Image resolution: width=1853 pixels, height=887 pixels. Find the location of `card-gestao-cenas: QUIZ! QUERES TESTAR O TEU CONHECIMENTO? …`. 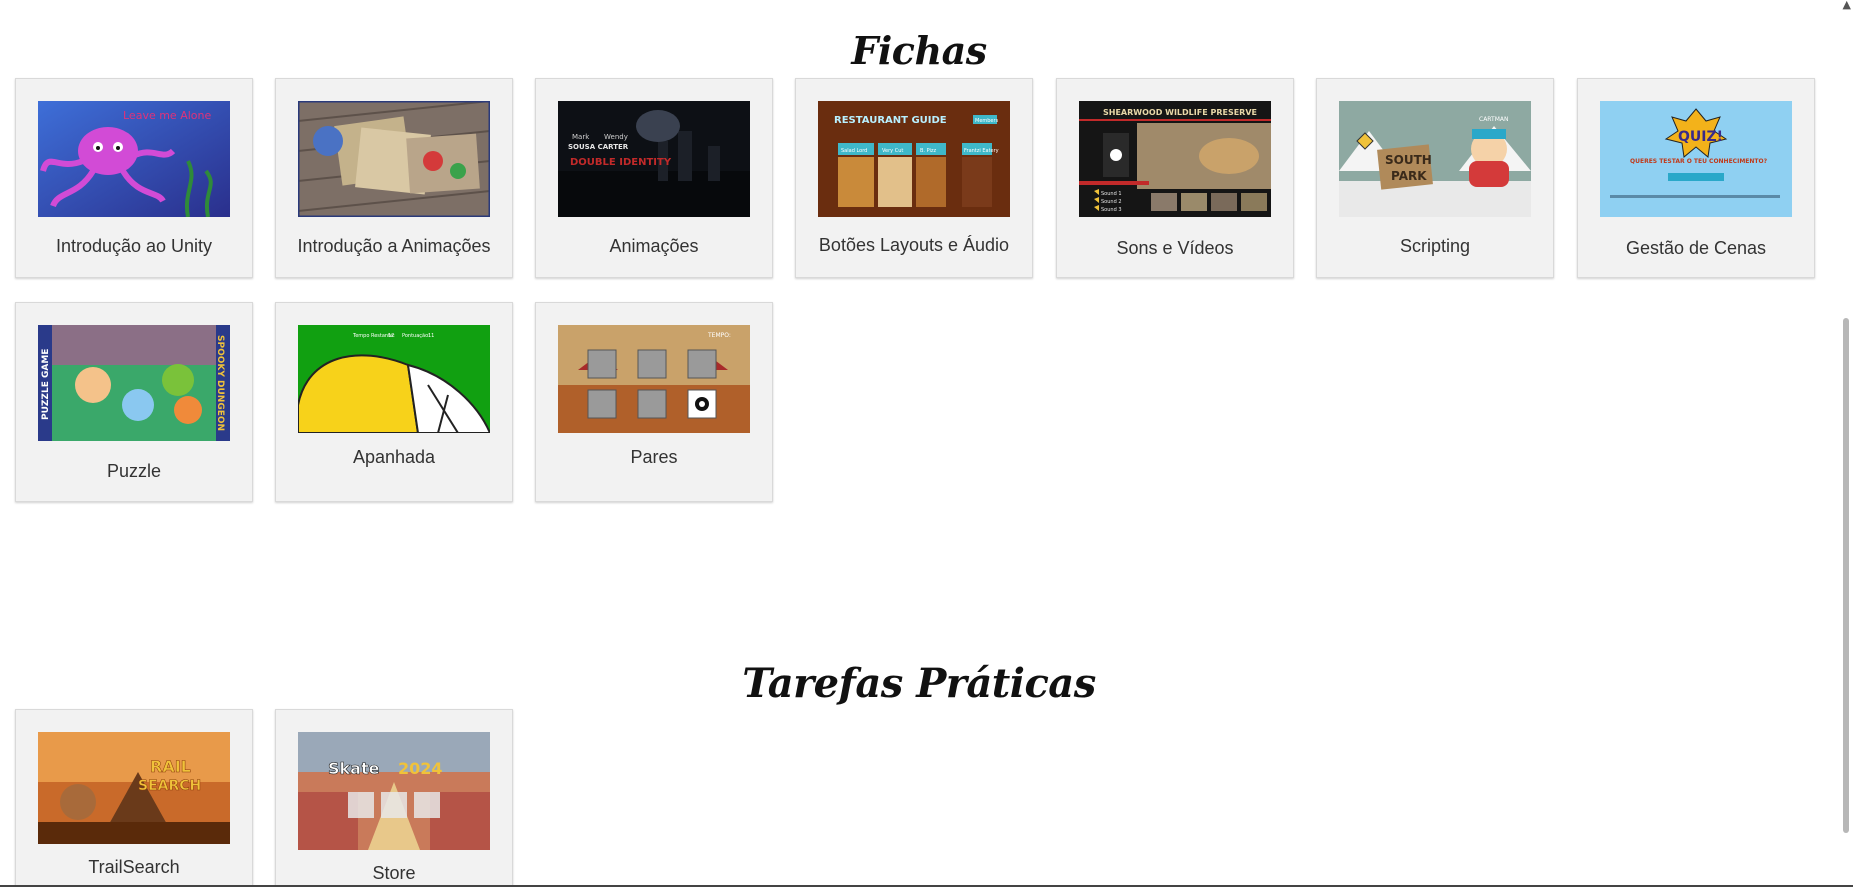

card-gestao-cenas: QUIZ! QUERES TESTAR O TEU CONHECIMENTO? … is located at coordinates (1696, 178).